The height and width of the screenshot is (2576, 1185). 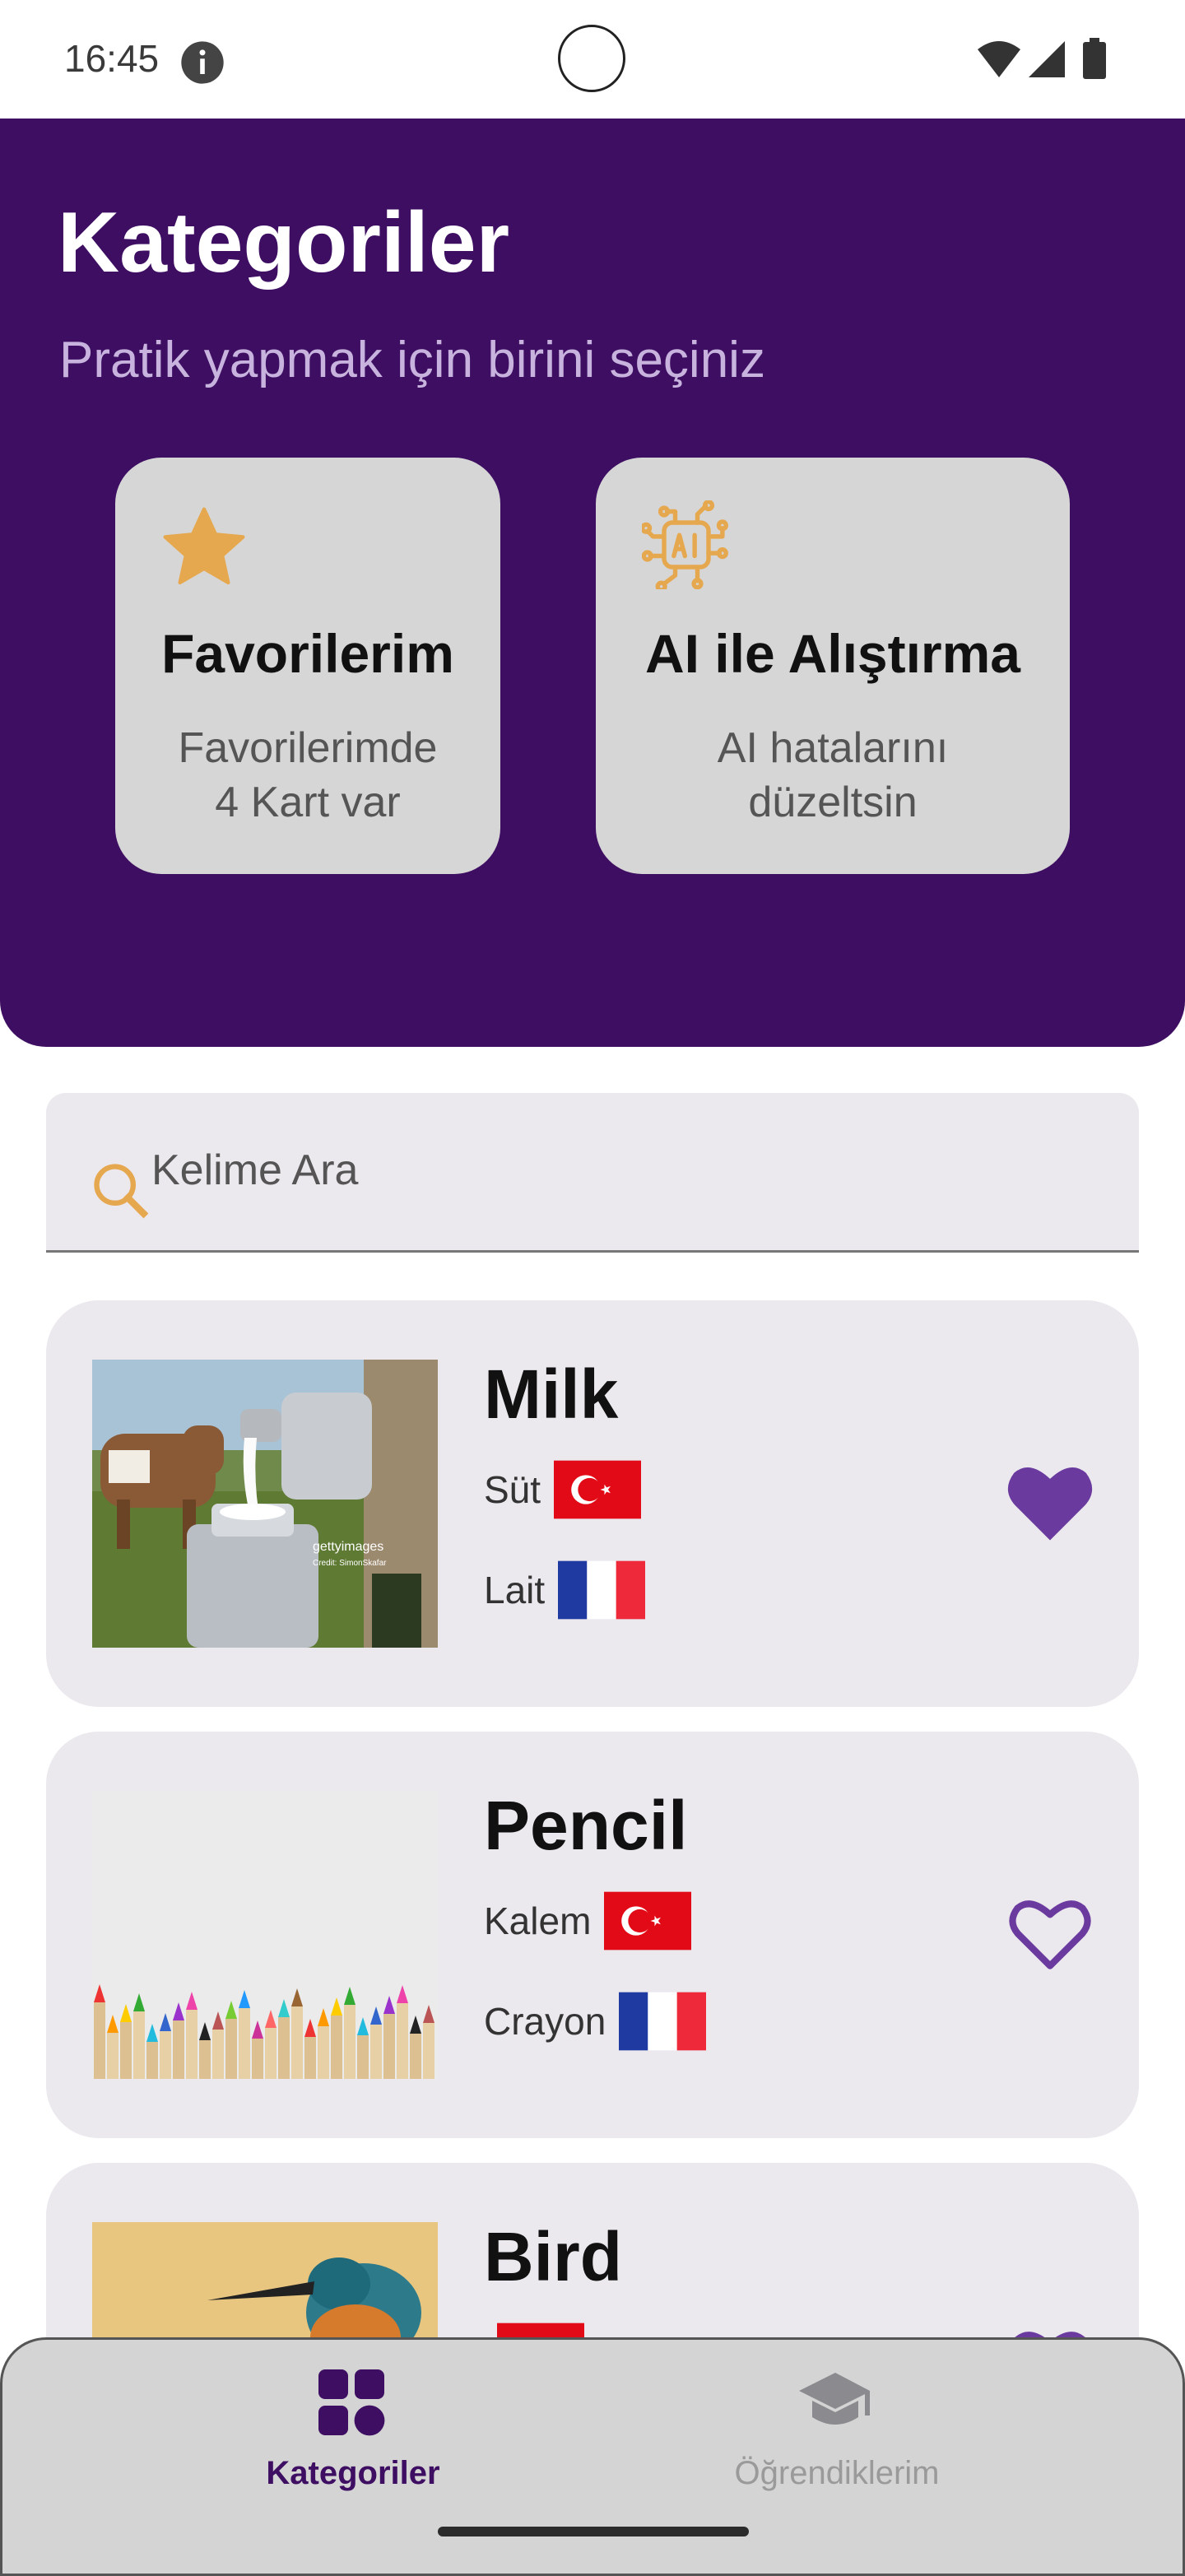 I want to click on wifi-icon, so click(x=999, y=59).